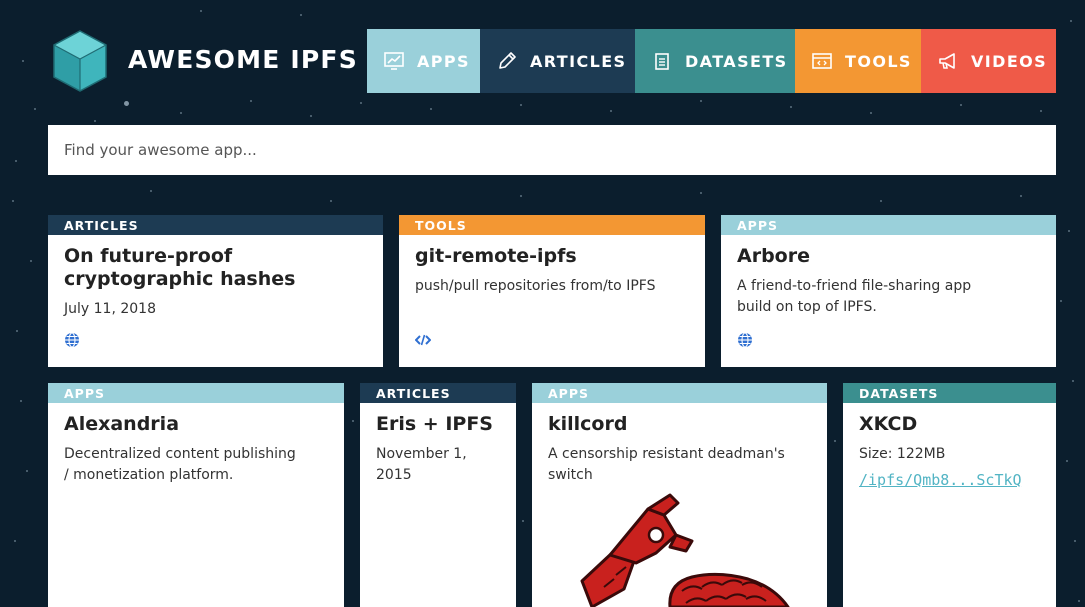  I want to click on code-window-icon, so click(822, 61).